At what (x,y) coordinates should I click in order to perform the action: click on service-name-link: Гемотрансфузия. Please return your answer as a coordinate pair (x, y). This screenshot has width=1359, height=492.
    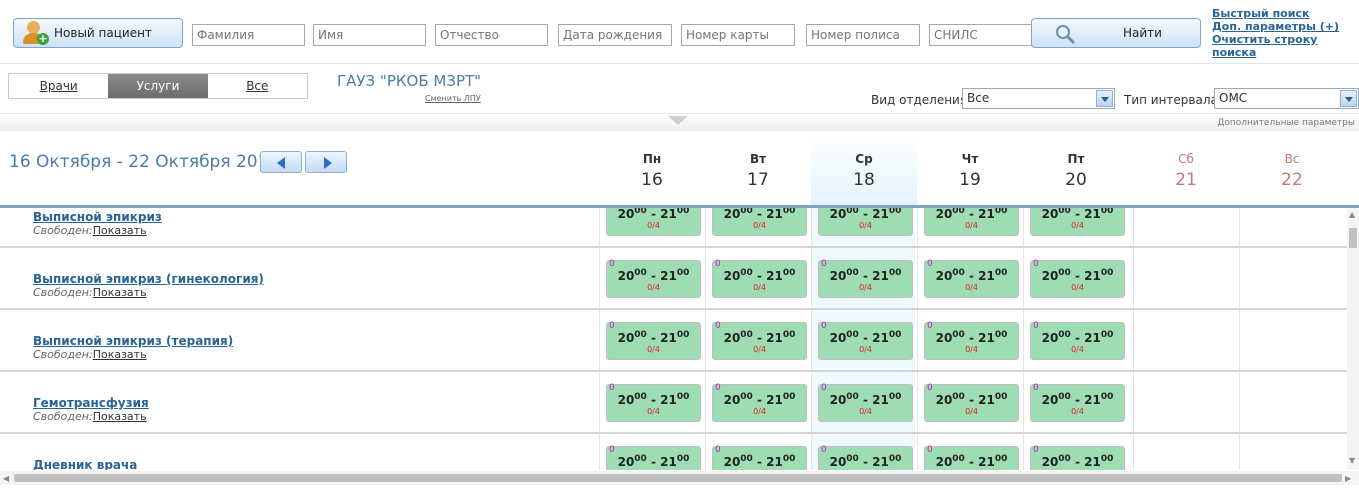
    Looking at the image, I should click on (91, 403).